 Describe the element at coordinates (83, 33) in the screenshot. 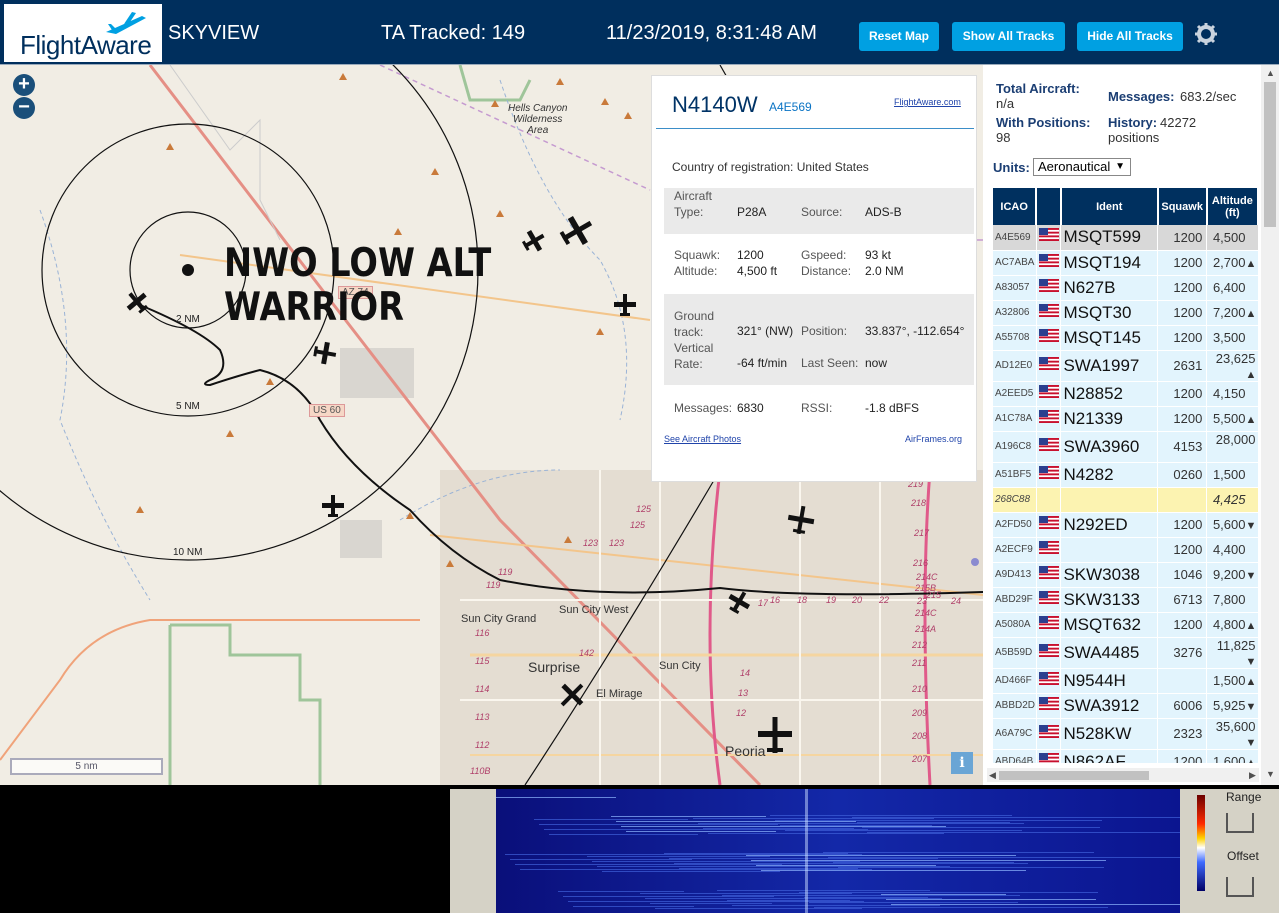

I see `flightaware-logo: FlightAware` at that location.